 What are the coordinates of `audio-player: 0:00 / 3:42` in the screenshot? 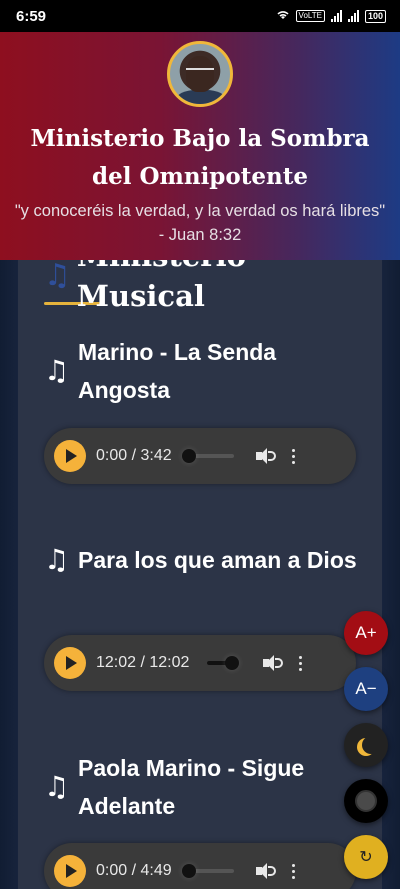 It's located at (200, 456).